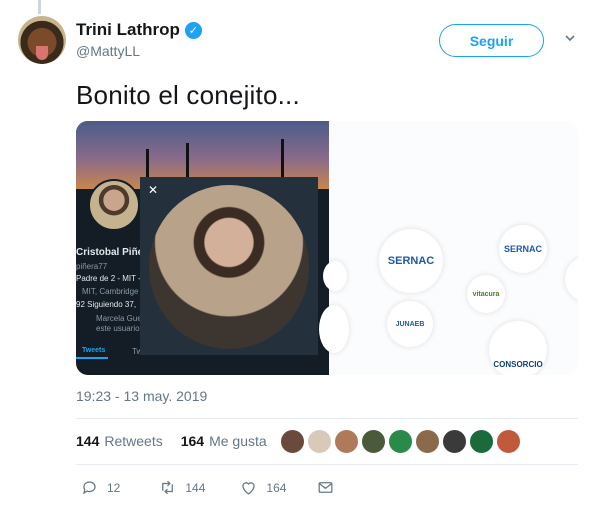 The height and width of the screenshot is (518, 608). What do you see at coordinates (100, 487) in the screenshot?
I see `reply-button: 12` at bounding box center [100, 487].